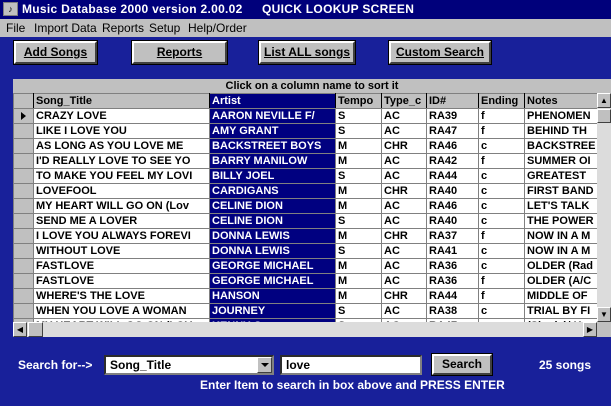 The width and height of the screenshot is (611, 406). I want to click on scroll-up-icon: ▲, so click(604, 100).